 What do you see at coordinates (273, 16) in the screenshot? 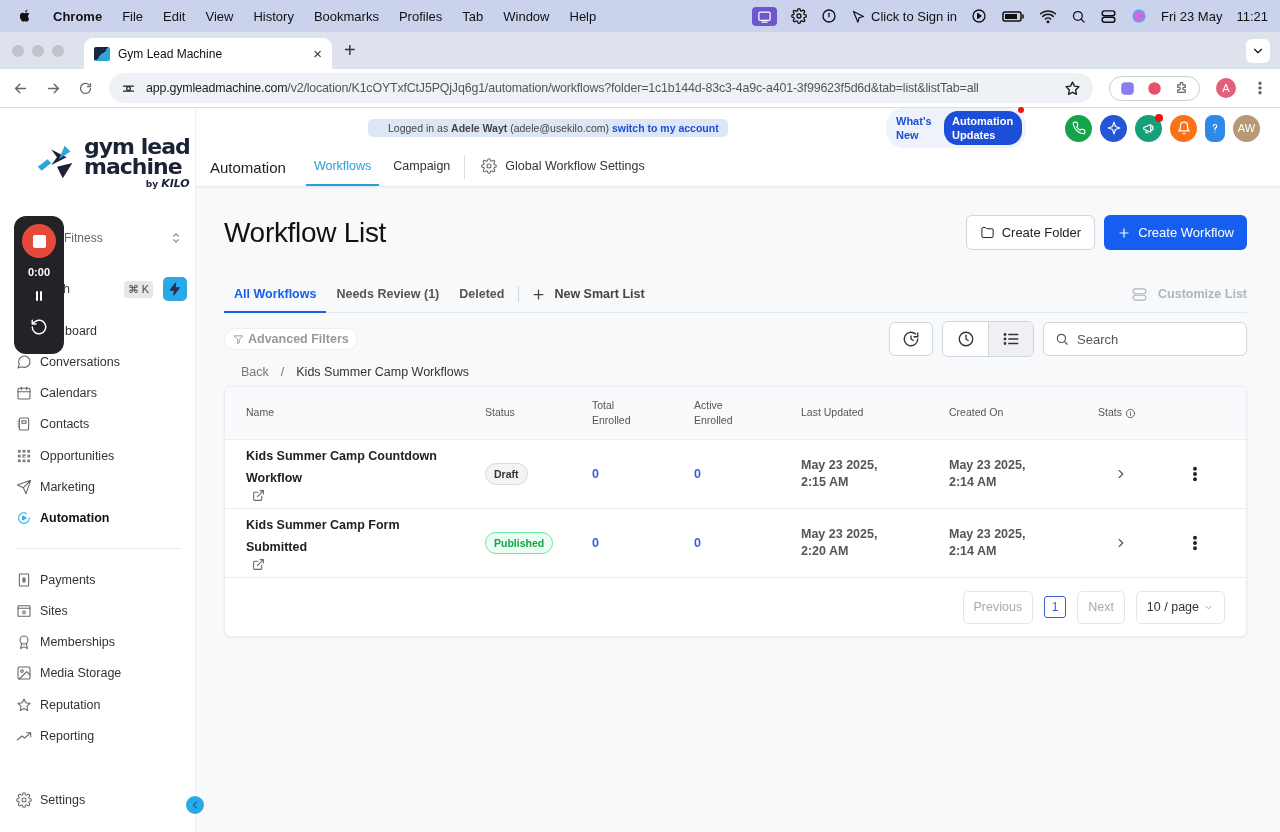
I see `menu-item: History` at bounding box center [273, 16].